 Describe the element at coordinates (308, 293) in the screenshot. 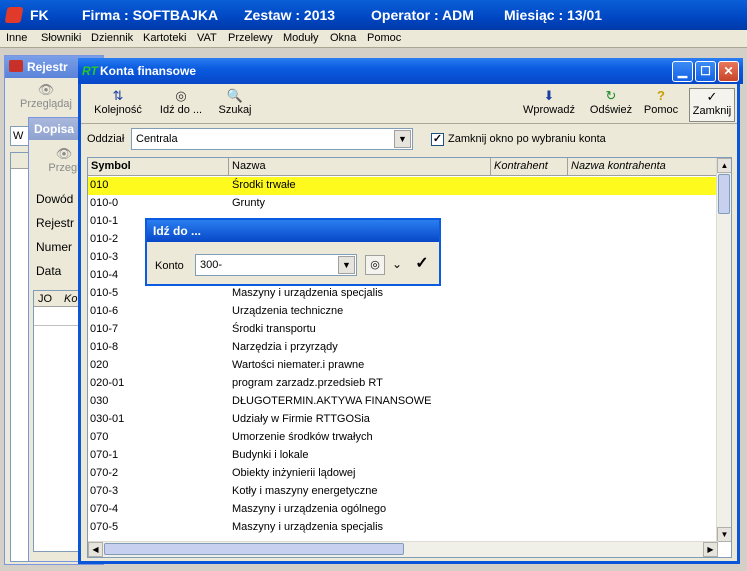

I see `cell-nazwa: Maszyny i urządzenia specjalis` at that location.